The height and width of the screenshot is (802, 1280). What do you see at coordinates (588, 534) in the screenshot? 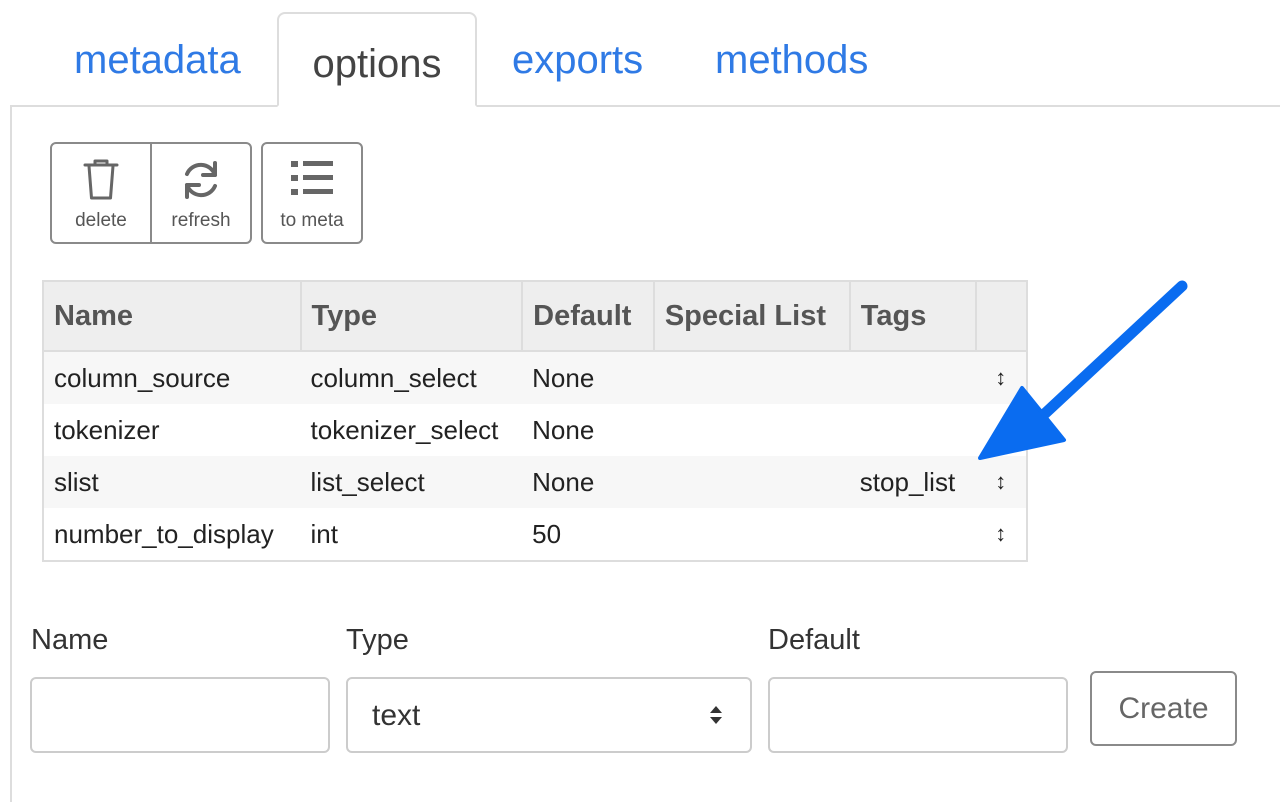
I see `cell-default: 50` at bounding box center [588, 534].